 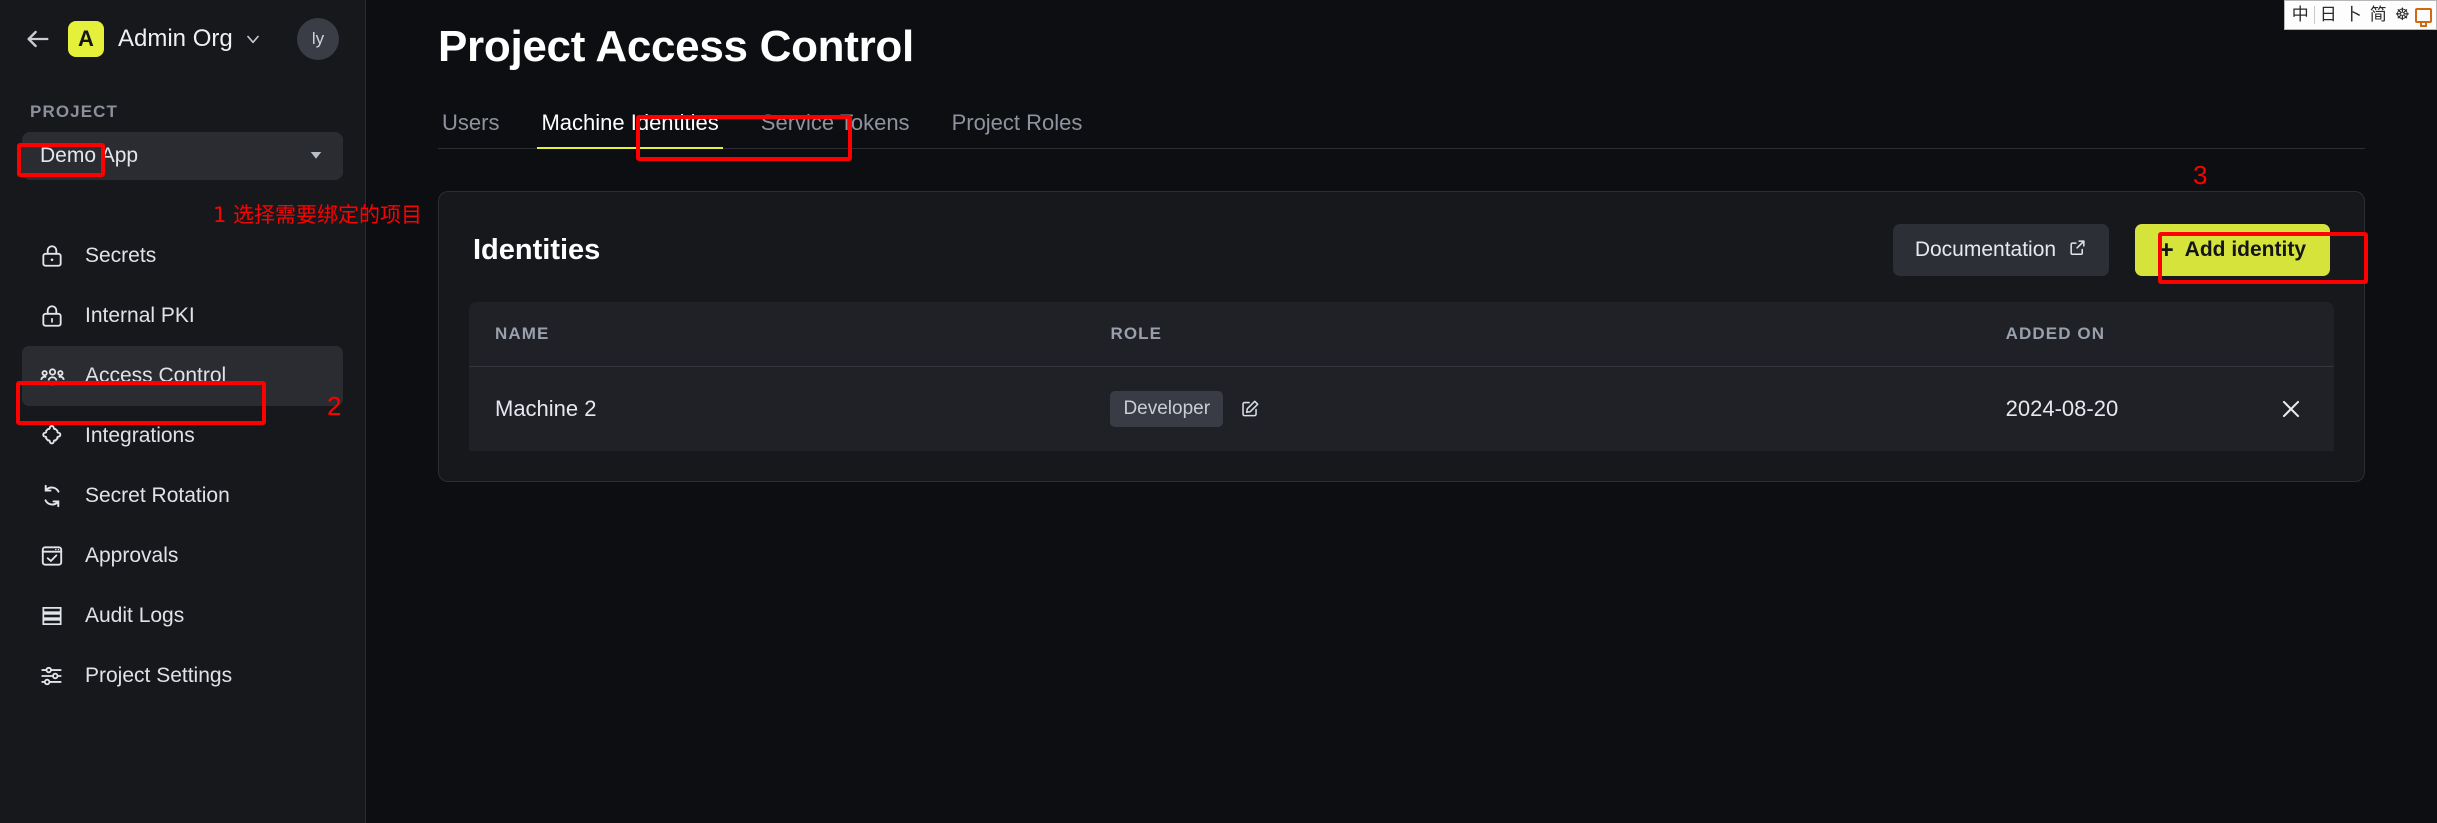 What do you see at coordinates (2111, 250) in the screenshot?
I see `identities-card-actions: Documentation + Add identity` at bounding box center [2111, 250].